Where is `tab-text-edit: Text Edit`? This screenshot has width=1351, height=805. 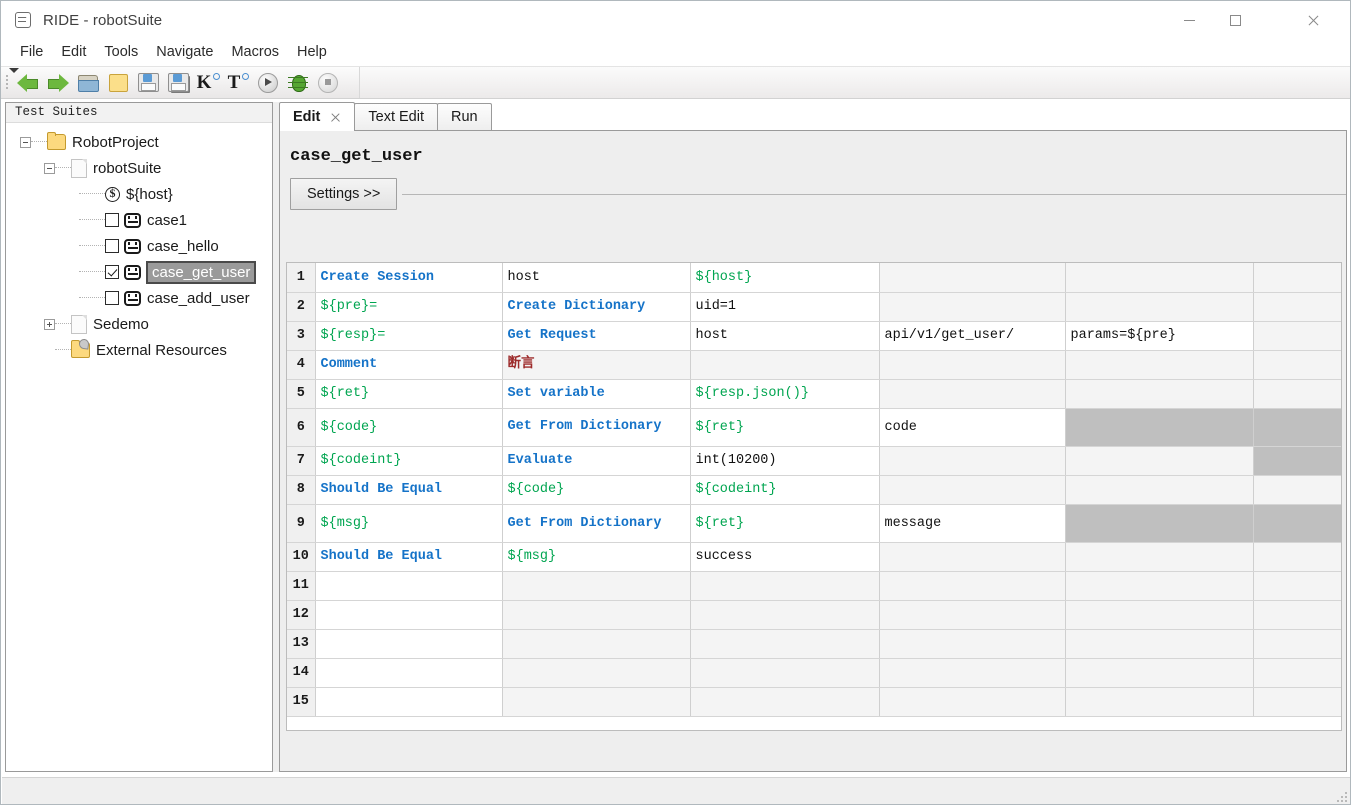
tab-text-edit: Text Edit is located at coordinates (396, 116).